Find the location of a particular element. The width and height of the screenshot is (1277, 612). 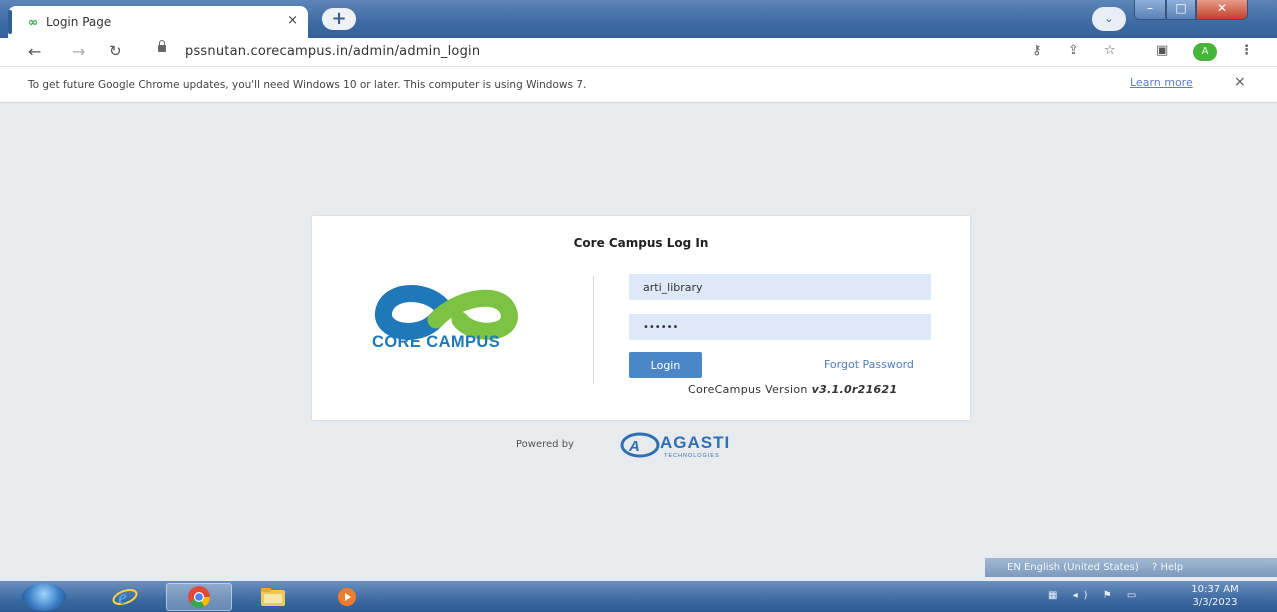

username-input is located at coordinates (780, 287).